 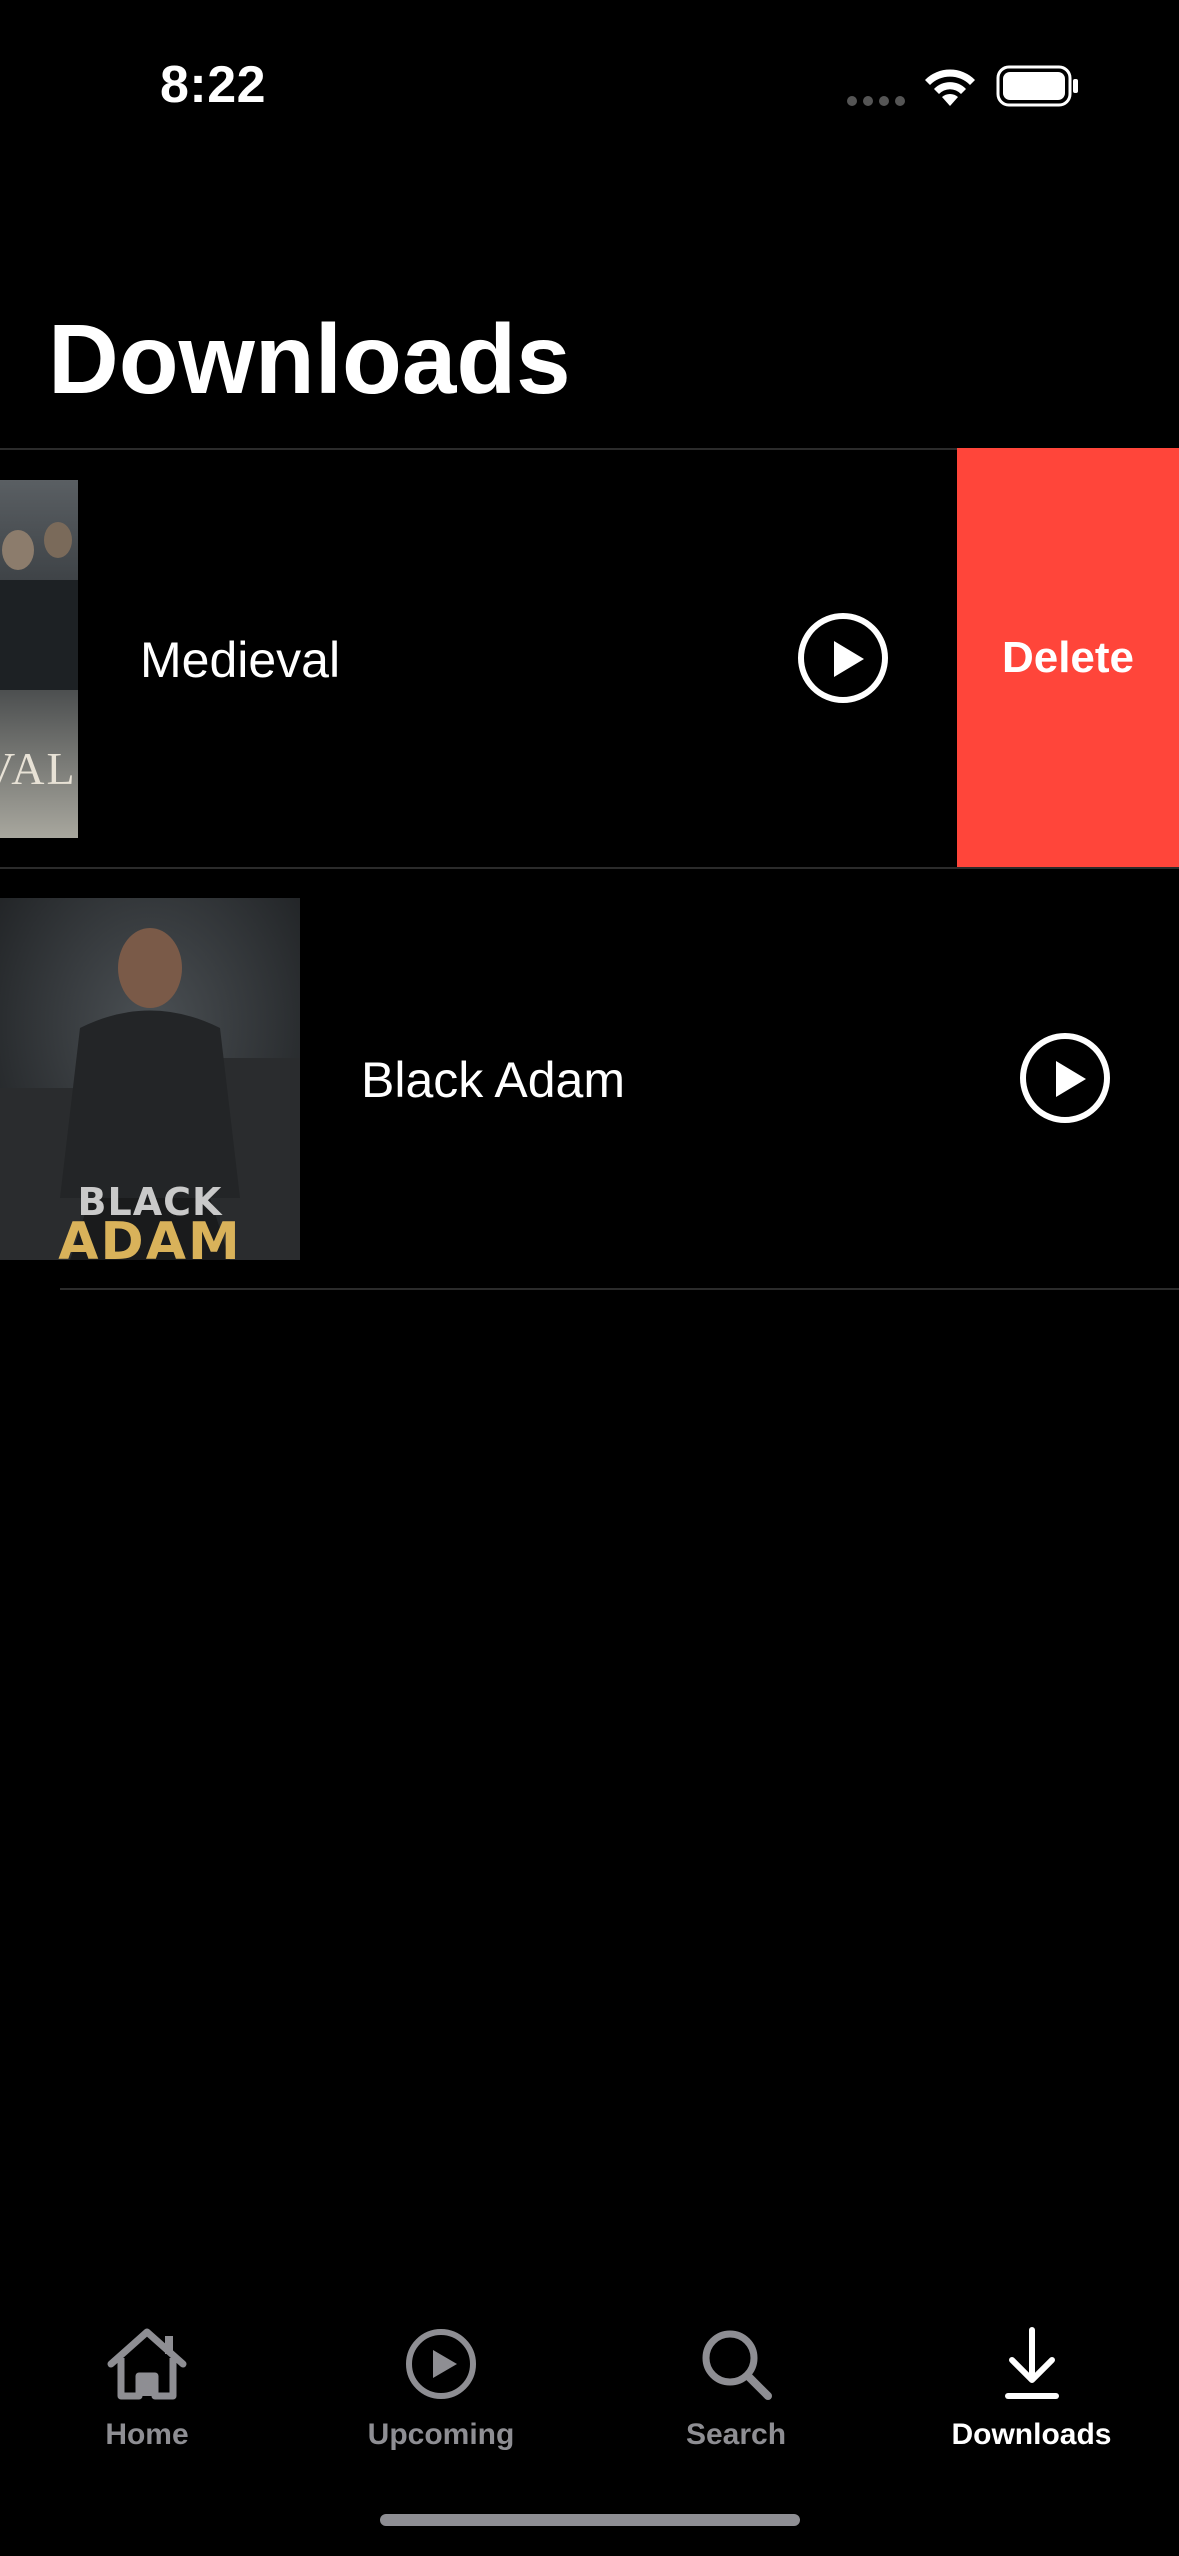 I want to click on tab-home: Home, so click(x=147, y=2400).